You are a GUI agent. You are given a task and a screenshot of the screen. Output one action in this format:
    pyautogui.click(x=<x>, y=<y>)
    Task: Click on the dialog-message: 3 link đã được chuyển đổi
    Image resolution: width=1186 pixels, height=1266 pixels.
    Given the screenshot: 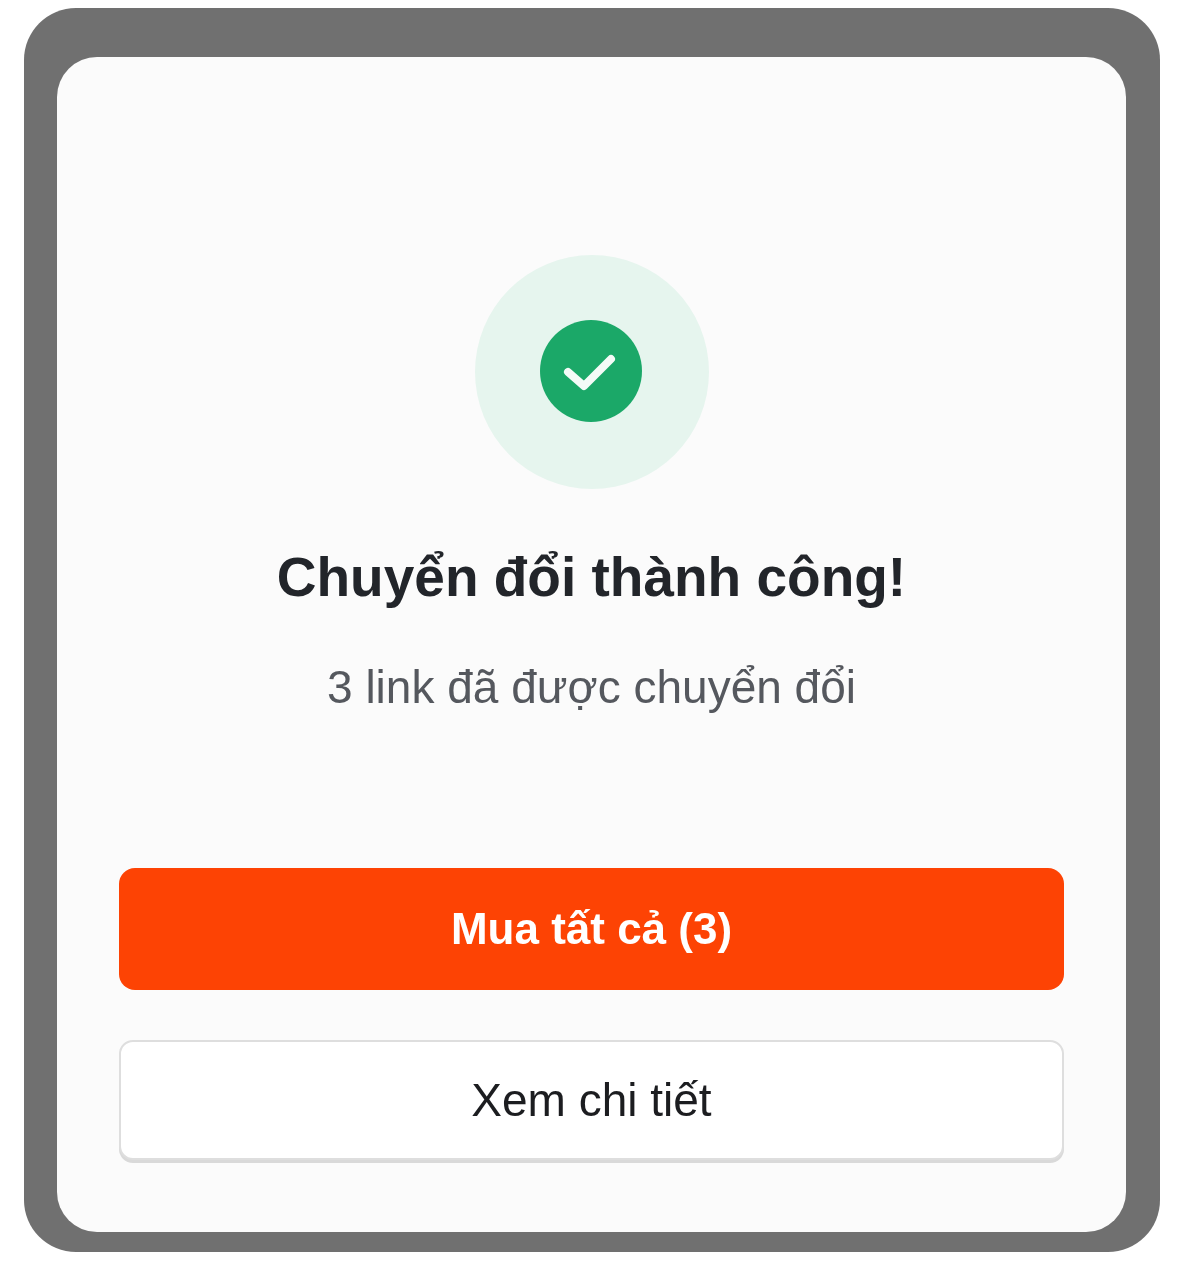 What is the action you would take?
    pyautogui.click(x=591, y=687)
    